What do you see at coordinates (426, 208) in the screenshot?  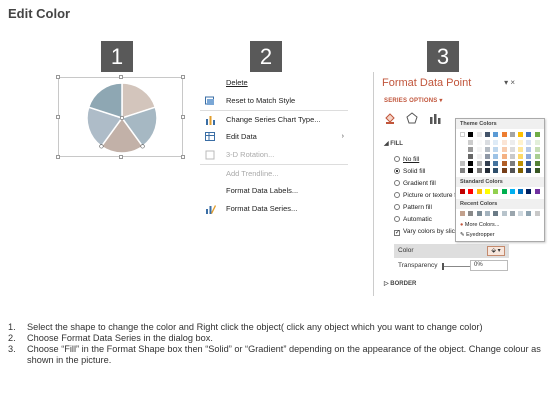 I see `radio-pattern-fill: Pattern fill` at bounding box center [426, 208].